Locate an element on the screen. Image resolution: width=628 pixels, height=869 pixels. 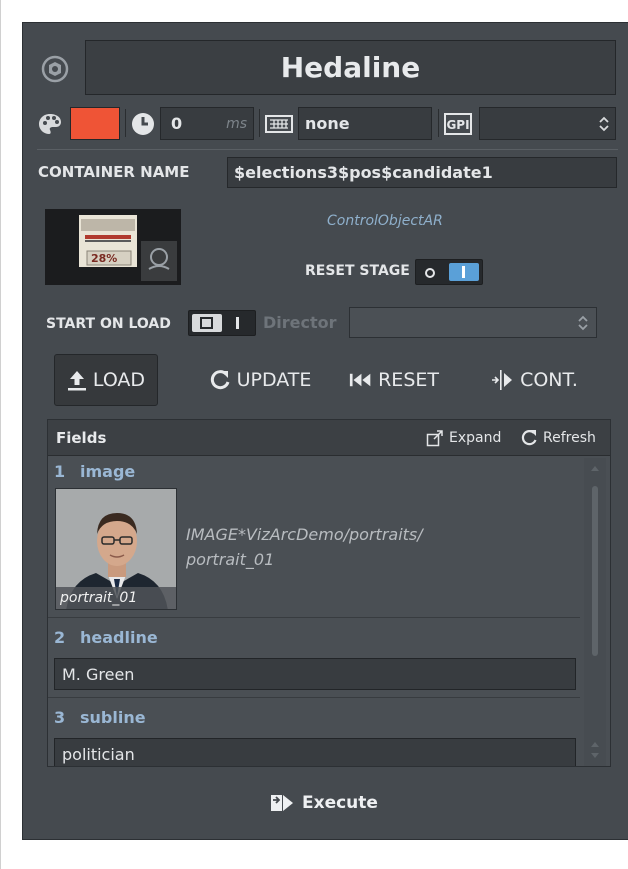
expand-label: Expand is located at coordinates (475, 438).